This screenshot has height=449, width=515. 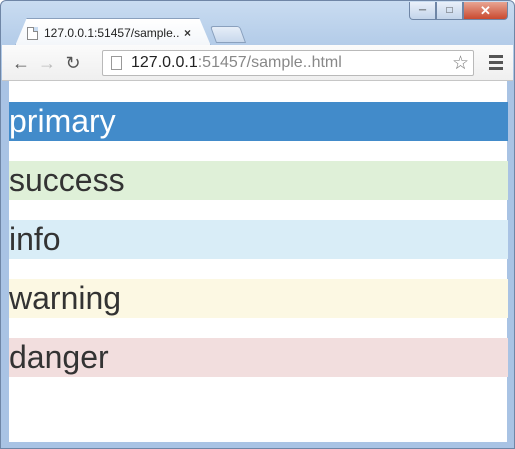 I want to click on browser-toolbar: ← → ↻ 127.0.0.1:51457/sample..html ☆, so click(x=257, y=63).